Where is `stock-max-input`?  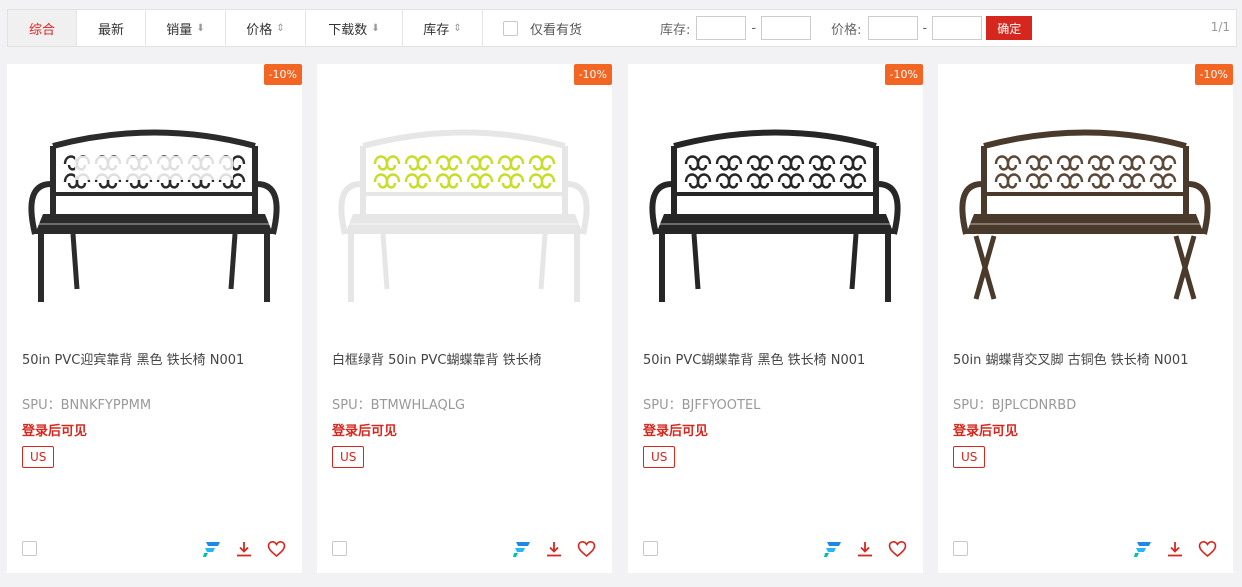
stock-max-input is located at coordinates (786, 28).